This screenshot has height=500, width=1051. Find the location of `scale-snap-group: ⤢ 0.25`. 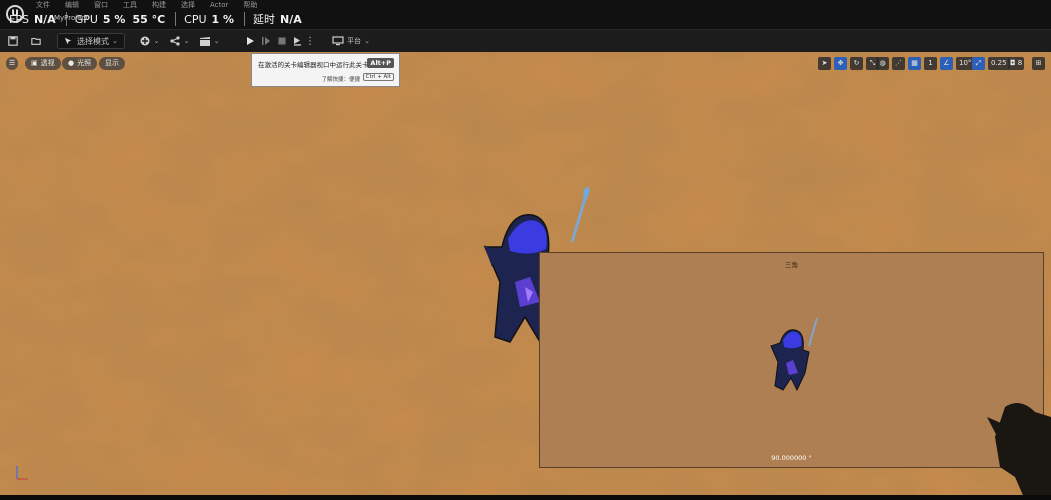

scale-snap-group: ⤢ 0.25 is located at coordinates (991, 63).